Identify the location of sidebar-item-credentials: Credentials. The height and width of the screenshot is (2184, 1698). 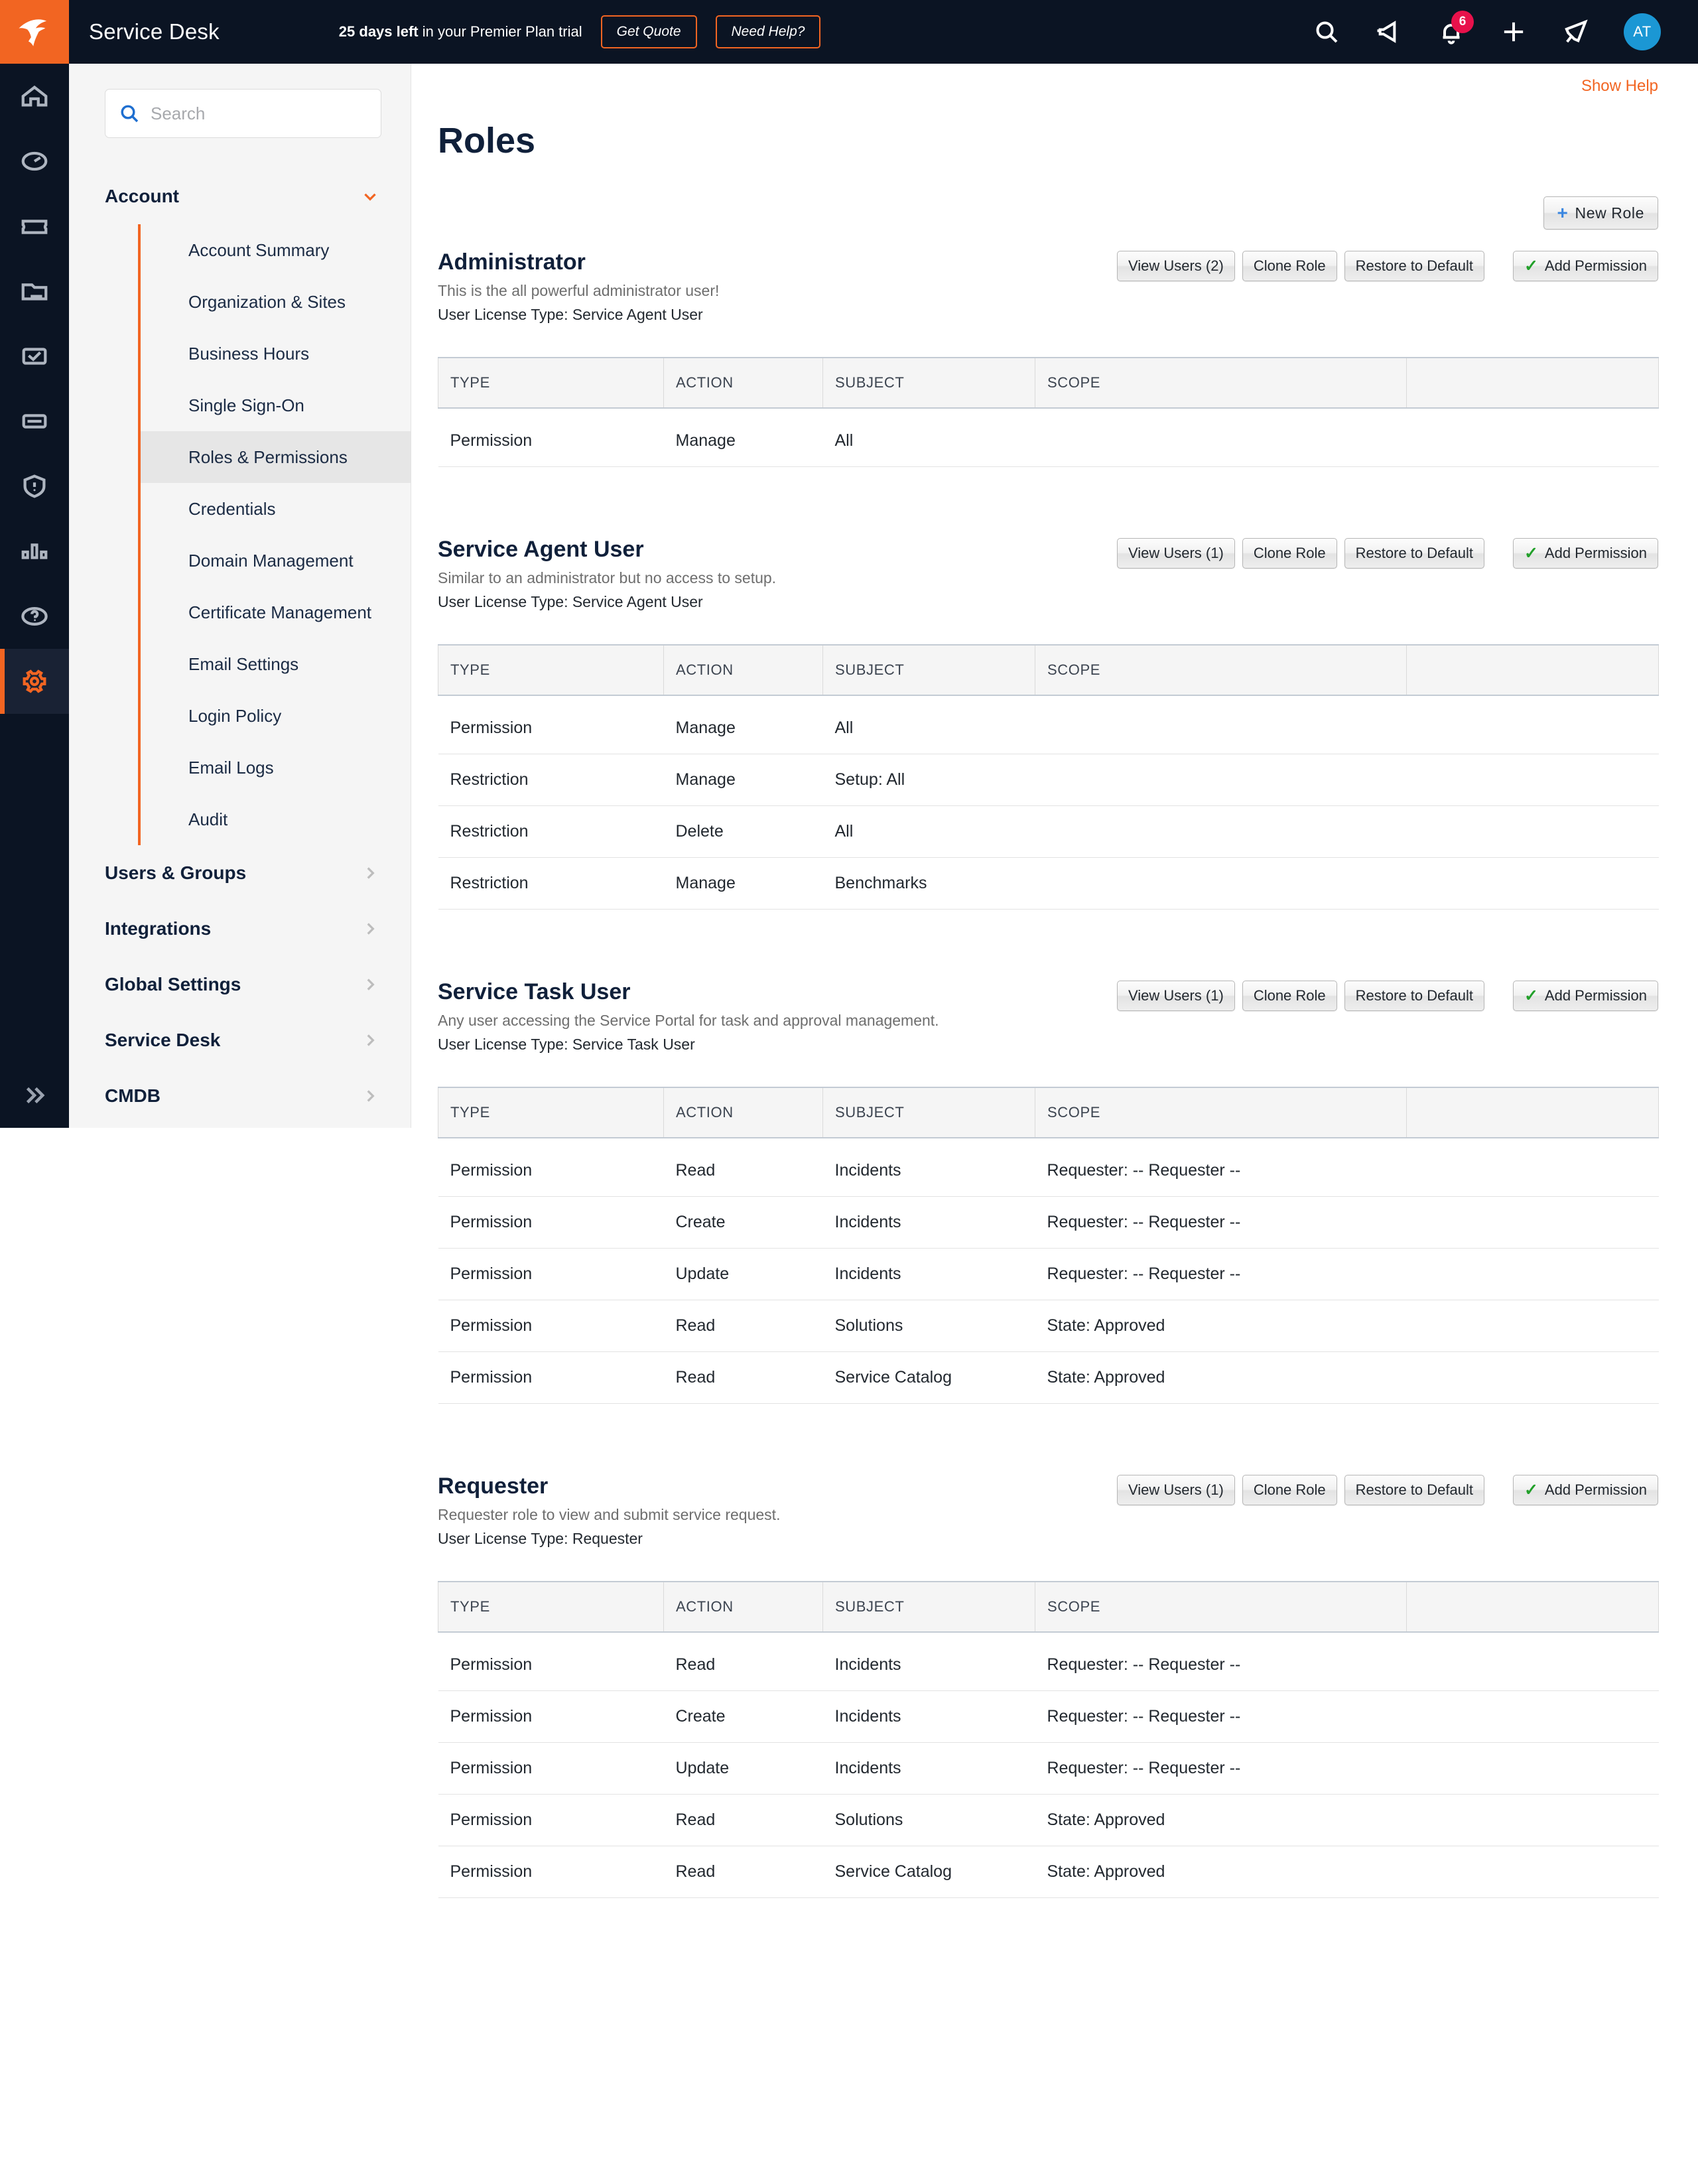
(276, 509).